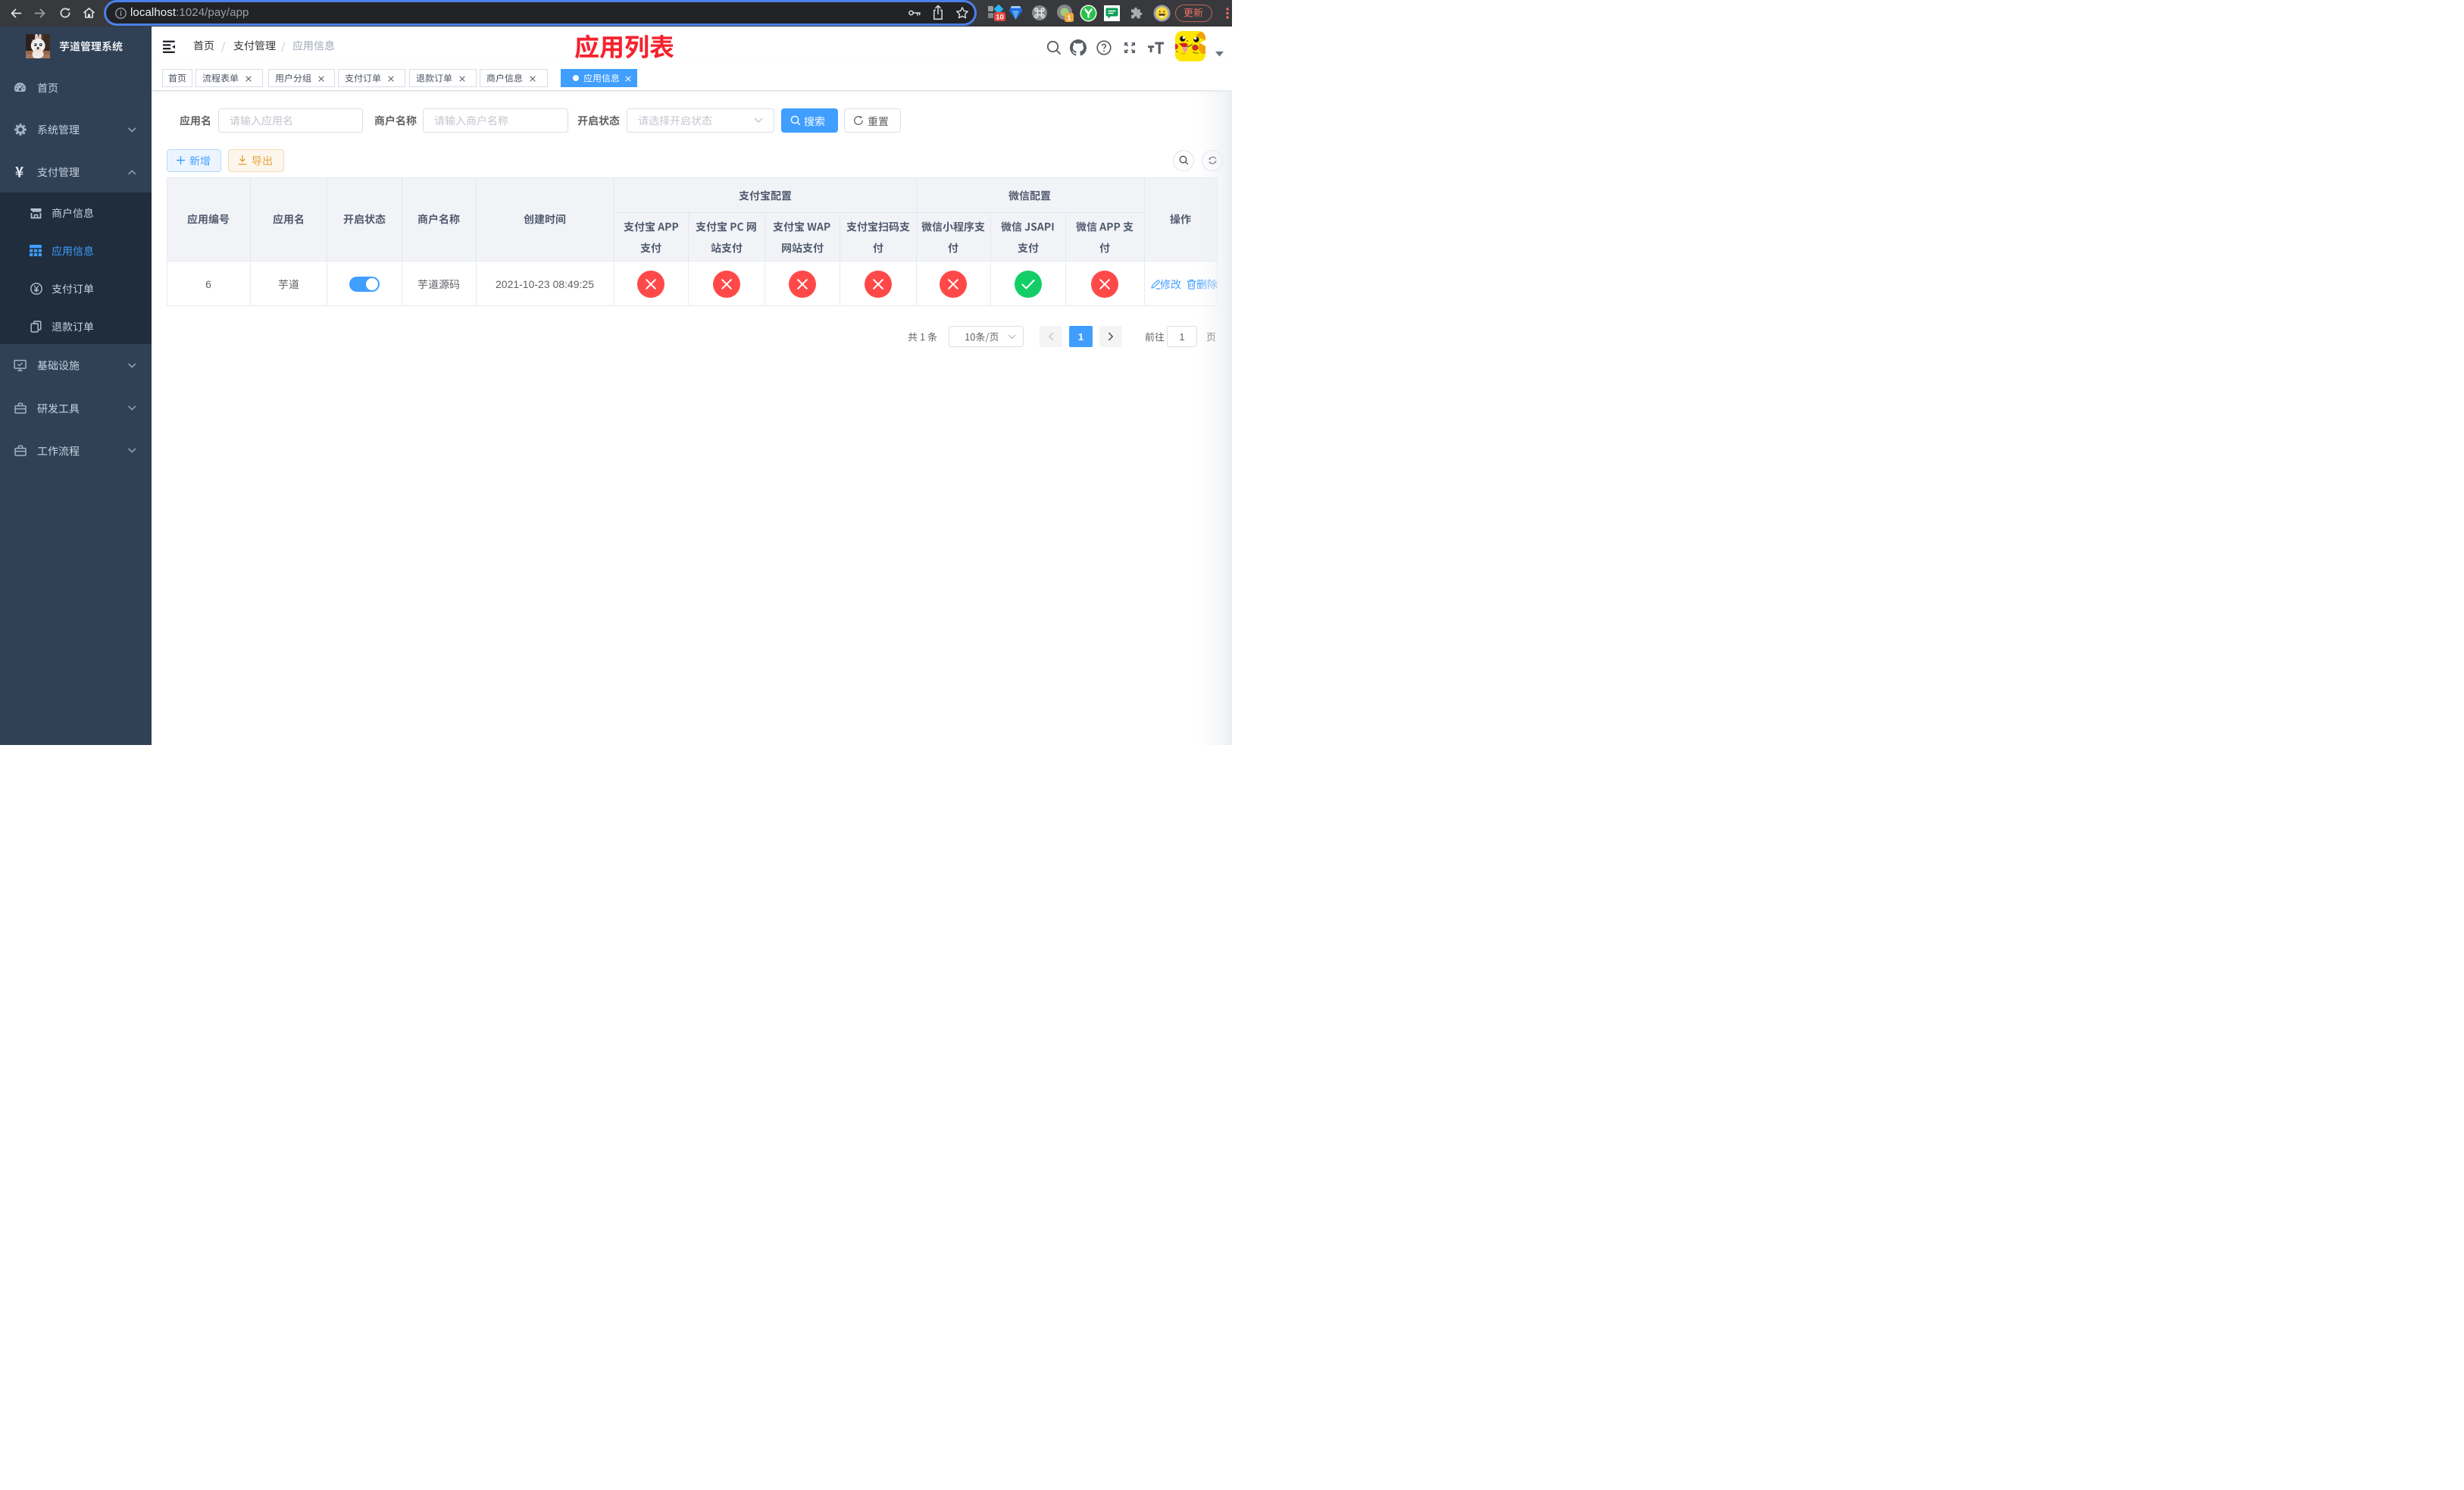 The width and height of the screenshot is (2464, 1490). What do you see at coordinates (1000, 18) in the screenshot?
I see `svg-text: 10` at bounding box center [1000, 18].